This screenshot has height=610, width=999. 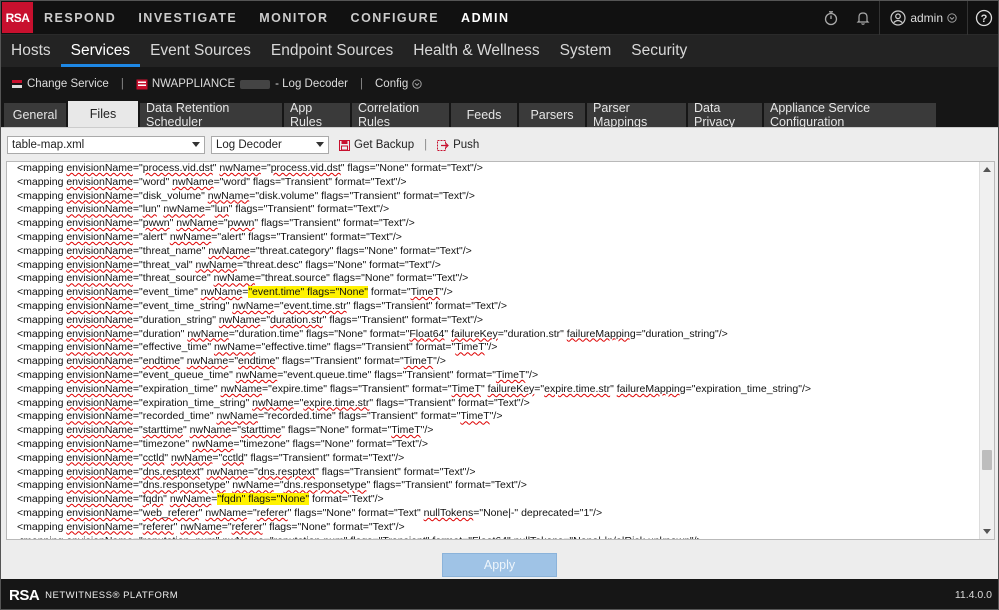 What do you see at coordinates (586, 51) in the screenshot?
I see `subnav-system: System` at bounding box center [586, 51].